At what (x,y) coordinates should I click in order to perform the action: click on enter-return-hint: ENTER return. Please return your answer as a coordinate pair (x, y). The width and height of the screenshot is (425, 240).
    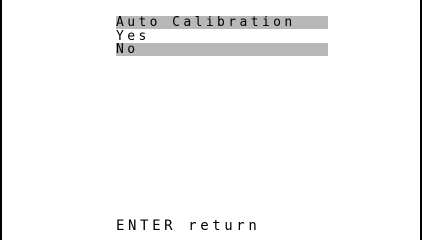
    Looking at the image, I should click on (188, 226).